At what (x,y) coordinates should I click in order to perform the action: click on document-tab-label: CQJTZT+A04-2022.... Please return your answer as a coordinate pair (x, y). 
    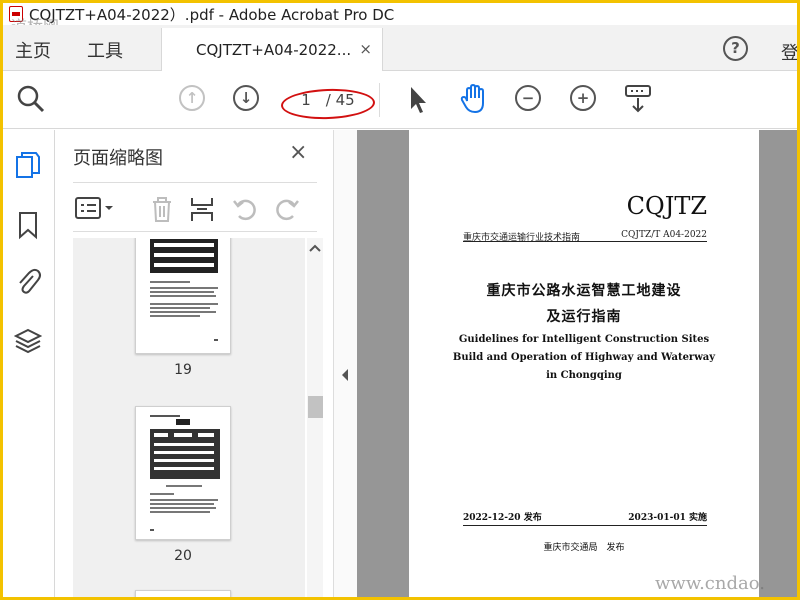
    Looking at the image, I should click on (274, 50).